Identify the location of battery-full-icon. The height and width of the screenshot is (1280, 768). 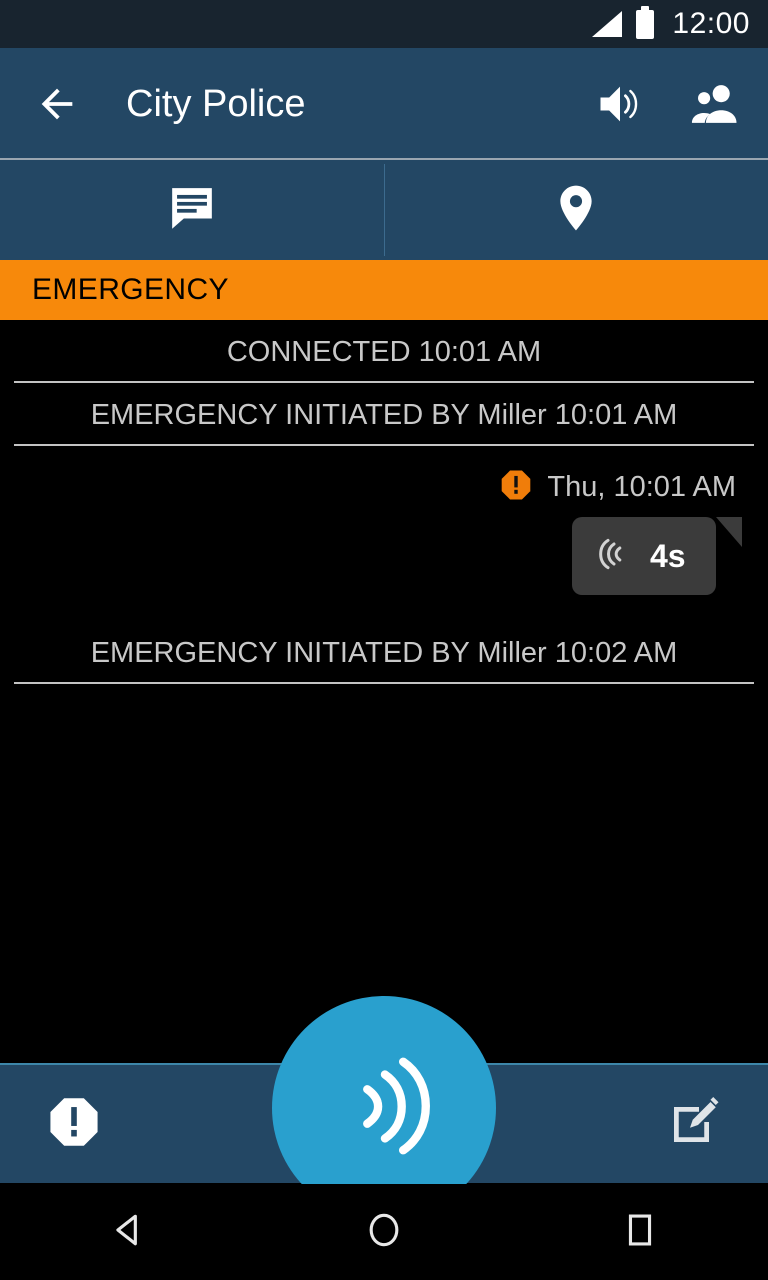
(645, 22).